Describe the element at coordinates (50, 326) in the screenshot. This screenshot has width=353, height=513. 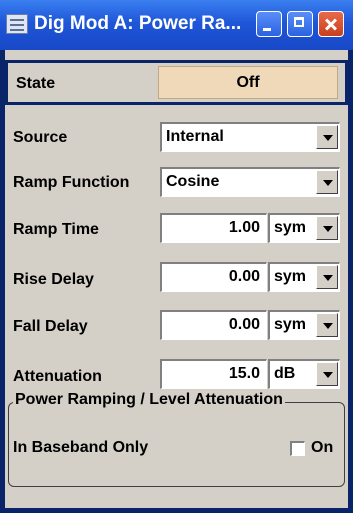
I see `fall-delay-label: Fall Delay` at that location.